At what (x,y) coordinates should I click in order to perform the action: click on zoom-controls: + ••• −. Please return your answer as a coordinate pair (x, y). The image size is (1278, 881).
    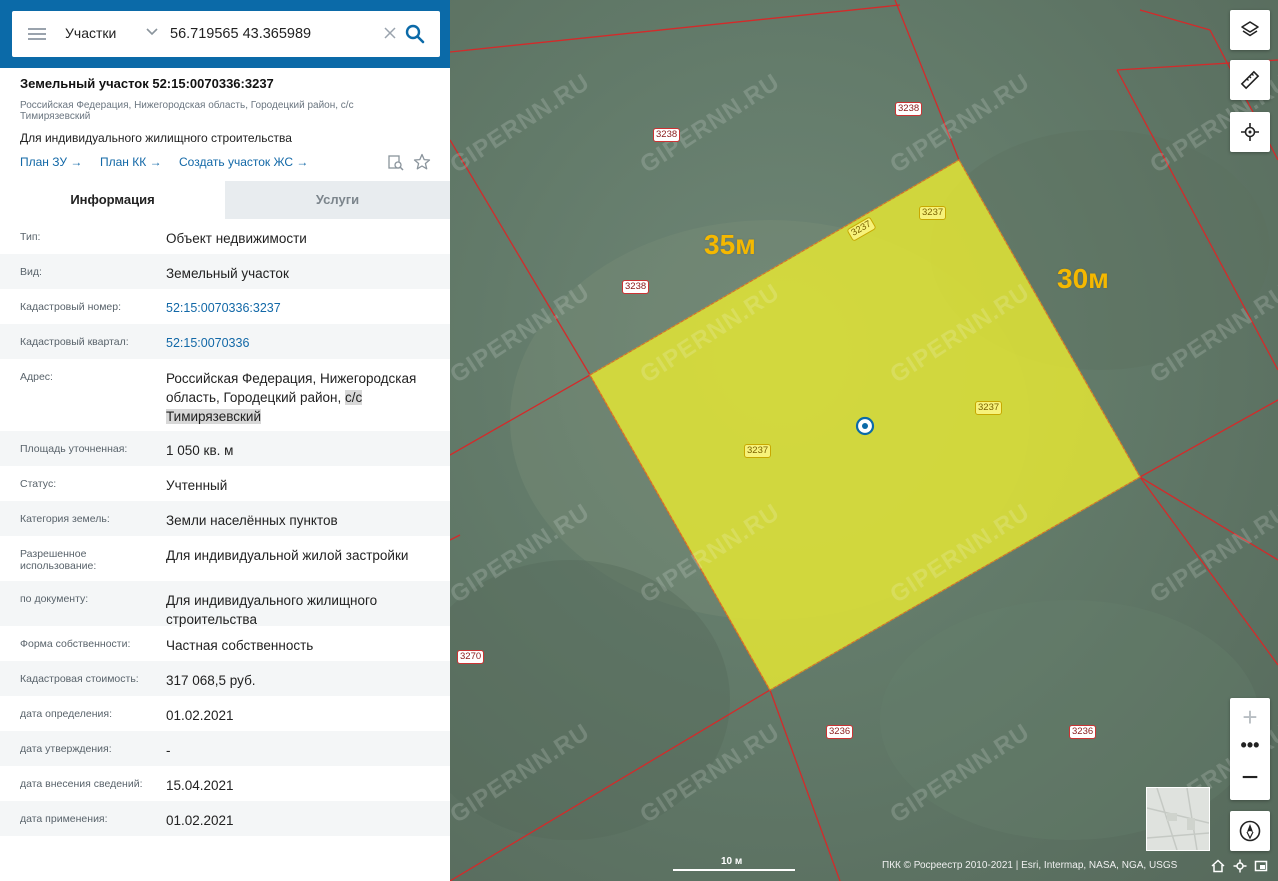
    Looking at the image, I should click on (1250, 749).